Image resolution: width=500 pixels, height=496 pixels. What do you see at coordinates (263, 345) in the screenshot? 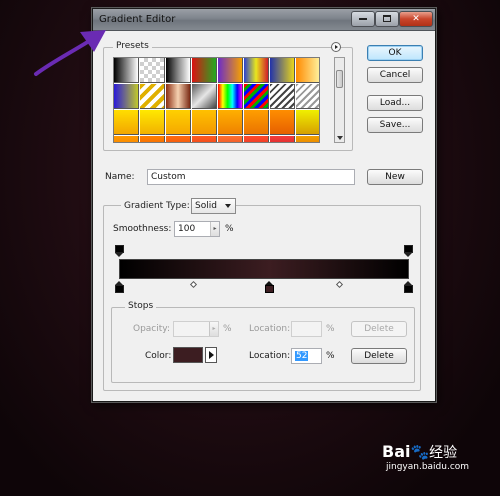
I see `stops-group` at bounding box center [263, 345].